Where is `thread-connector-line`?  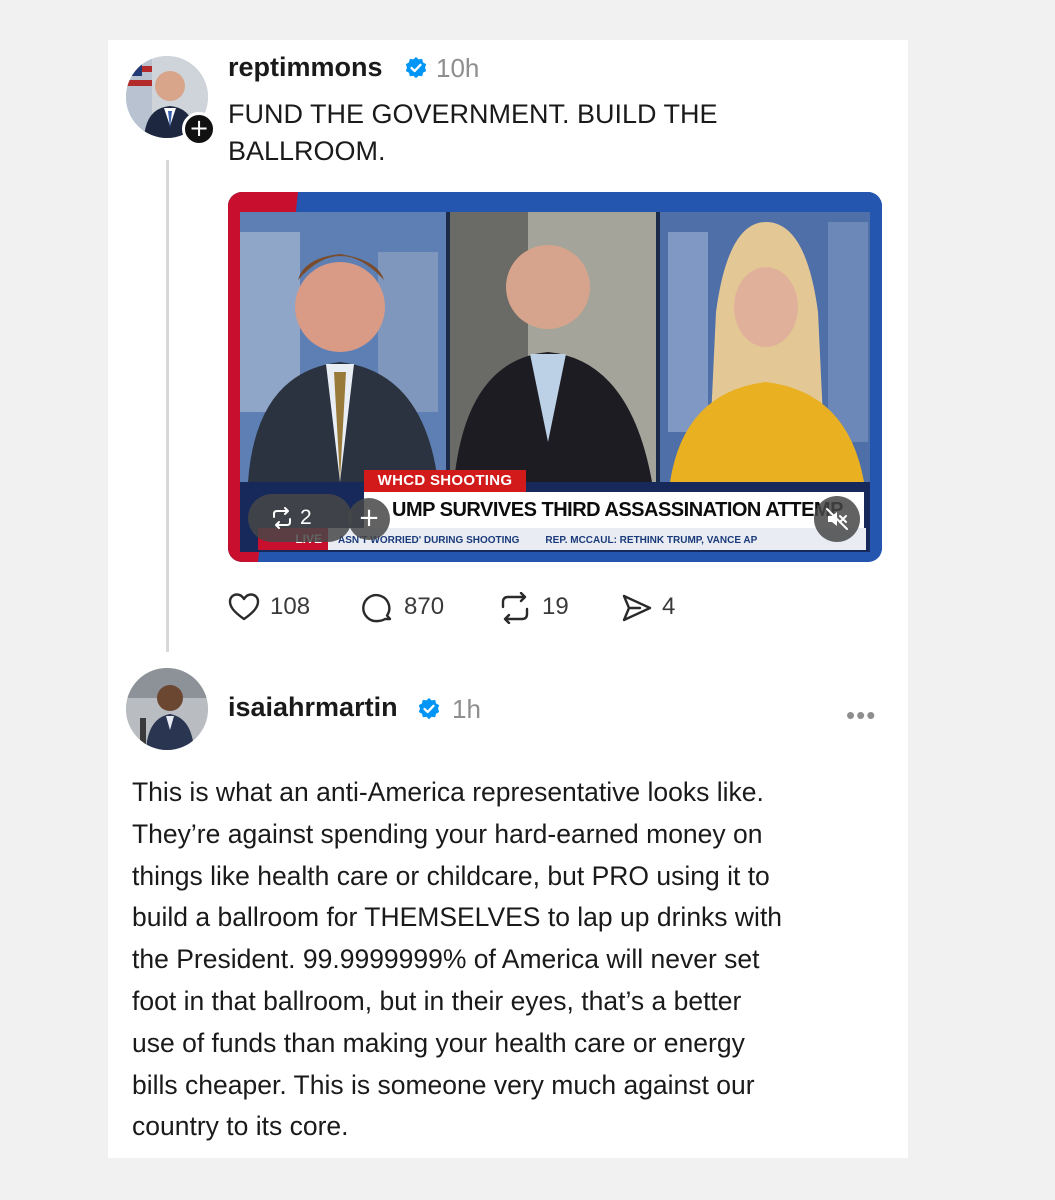
thread-connector-line is located at coordinates (167, 406).